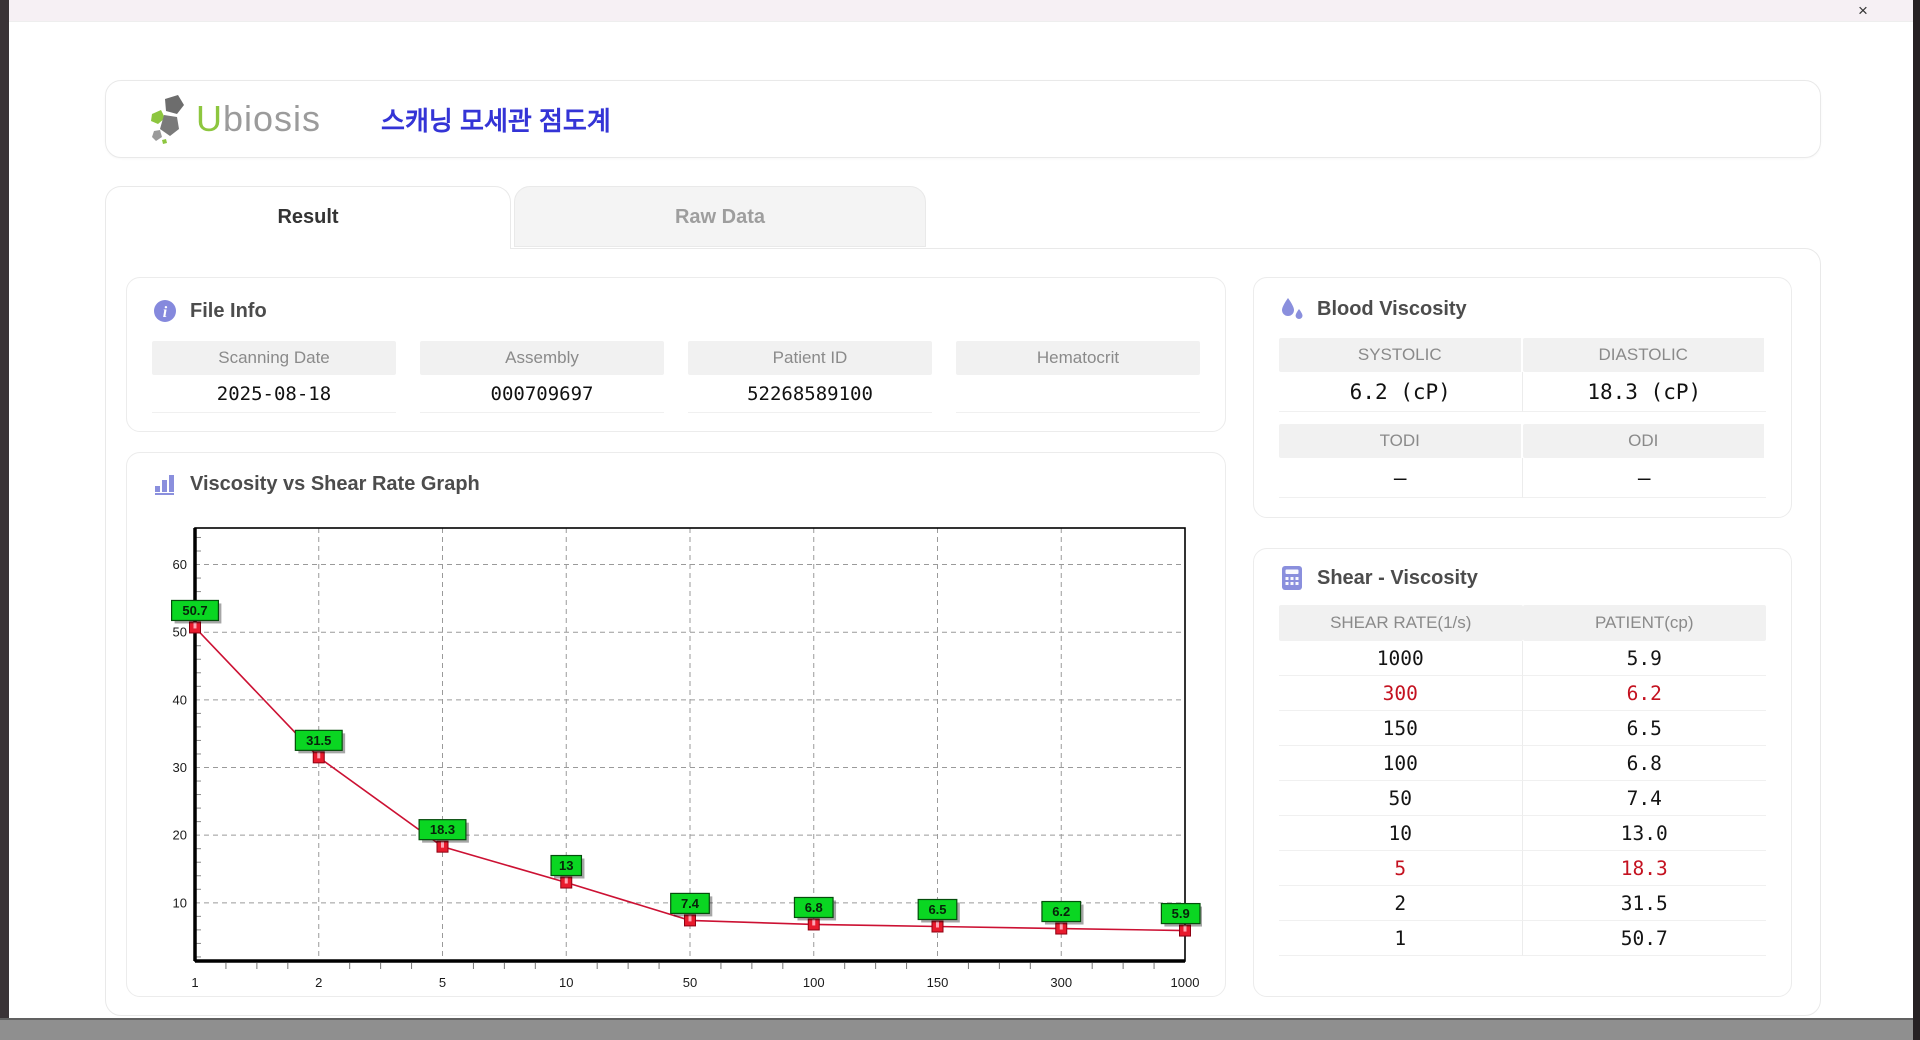 This screenshot has width=1920, height=1040. Describe the element at coordinates (180, 835) in the screenshot. I see `svg-text: 20` at that location.